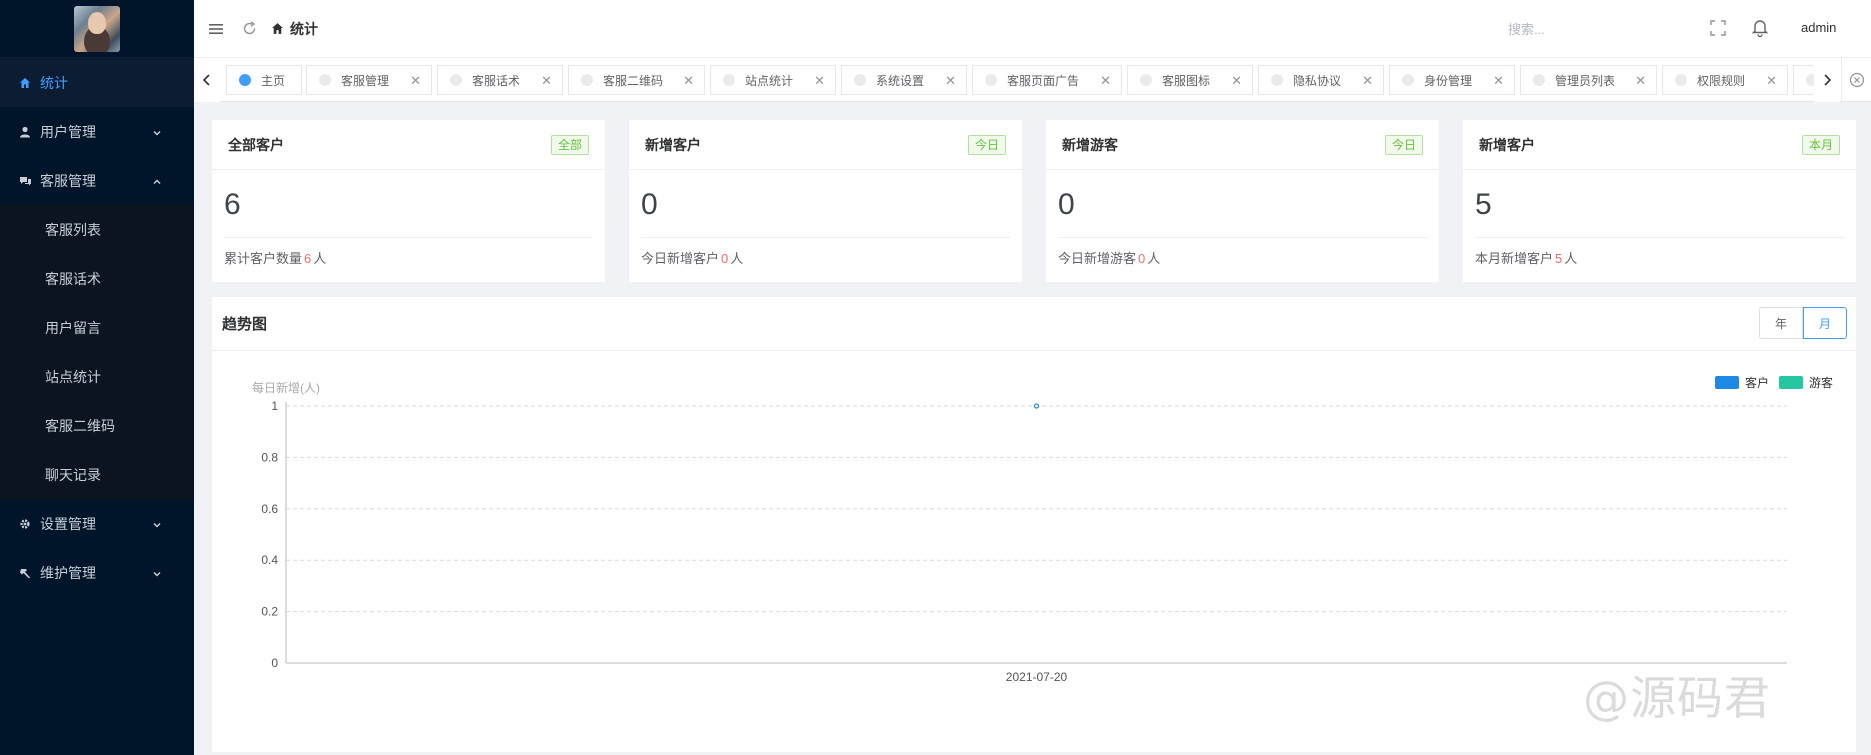 The width and height of the screenshot is (1871, 755). Describe the element at coordinates (274, 406) in the screenshot. I see `y-tick-label: 1` at that location.